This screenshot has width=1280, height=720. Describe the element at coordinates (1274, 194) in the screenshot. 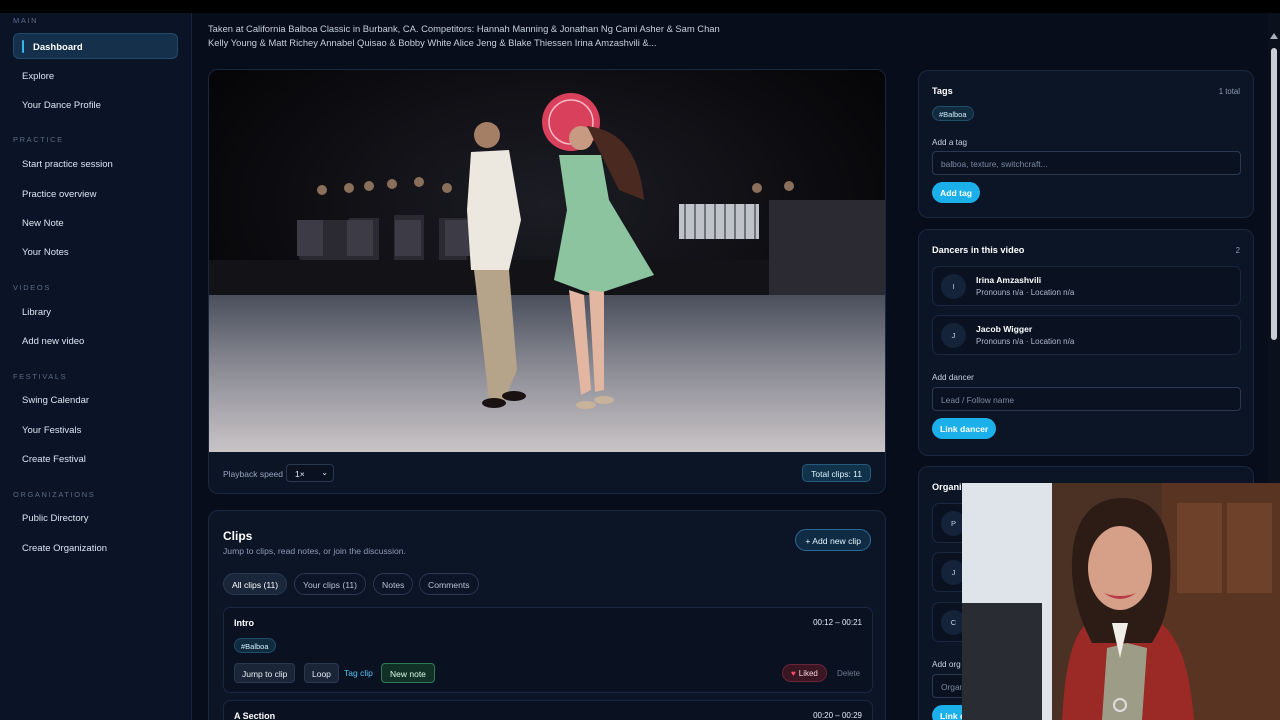

I see `scrollbar-thumb` at that location.